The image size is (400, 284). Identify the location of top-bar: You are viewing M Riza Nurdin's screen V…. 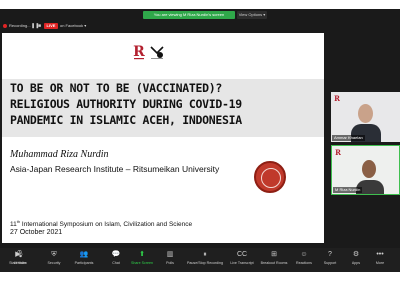
(200, 15).